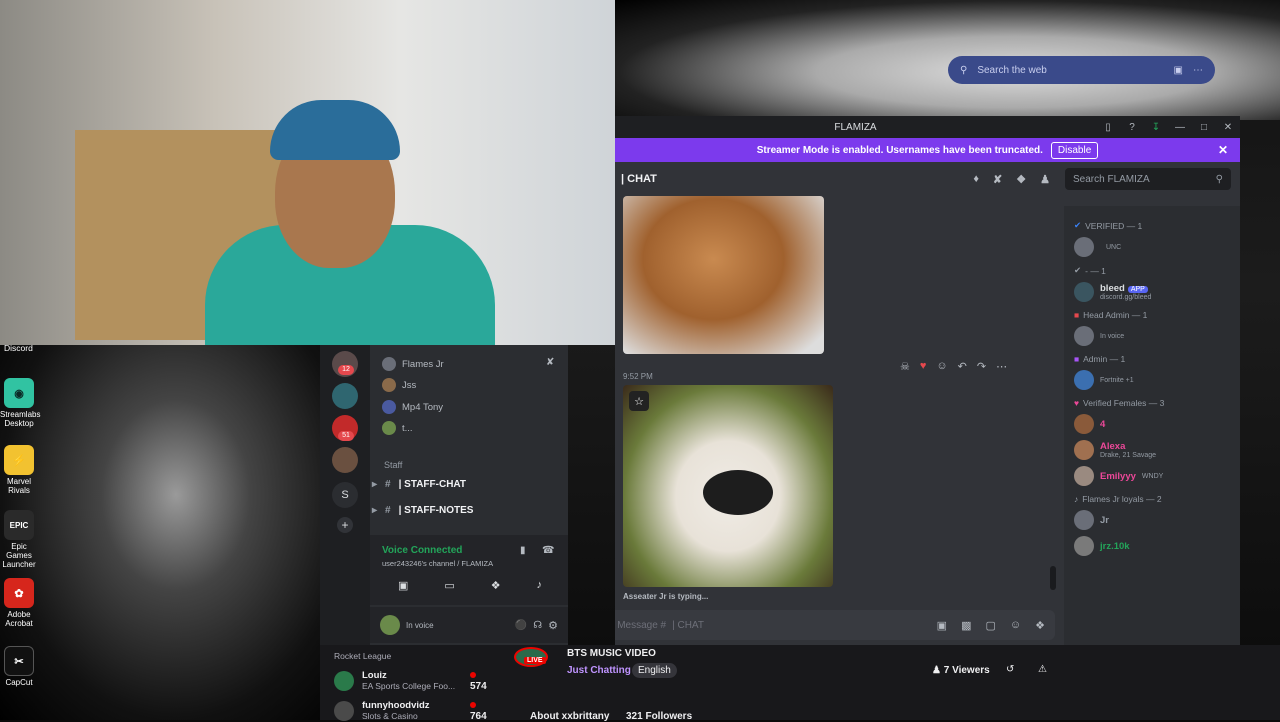  I want to click on add-server-icon: +, so click(345, 525).